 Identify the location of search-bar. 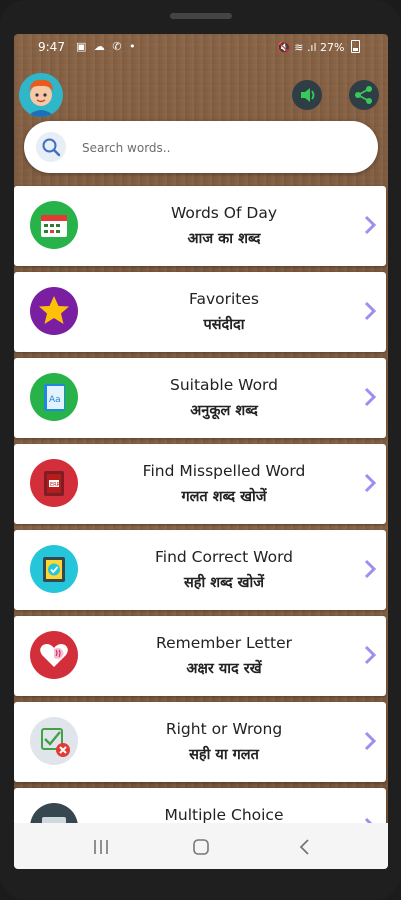
(201, 147).